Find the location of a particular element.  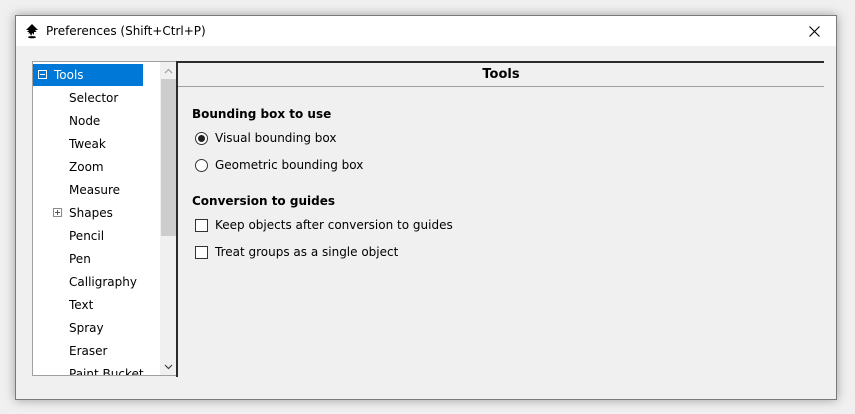

tree-item-label: Zoom is located at coordinates (86, 167).